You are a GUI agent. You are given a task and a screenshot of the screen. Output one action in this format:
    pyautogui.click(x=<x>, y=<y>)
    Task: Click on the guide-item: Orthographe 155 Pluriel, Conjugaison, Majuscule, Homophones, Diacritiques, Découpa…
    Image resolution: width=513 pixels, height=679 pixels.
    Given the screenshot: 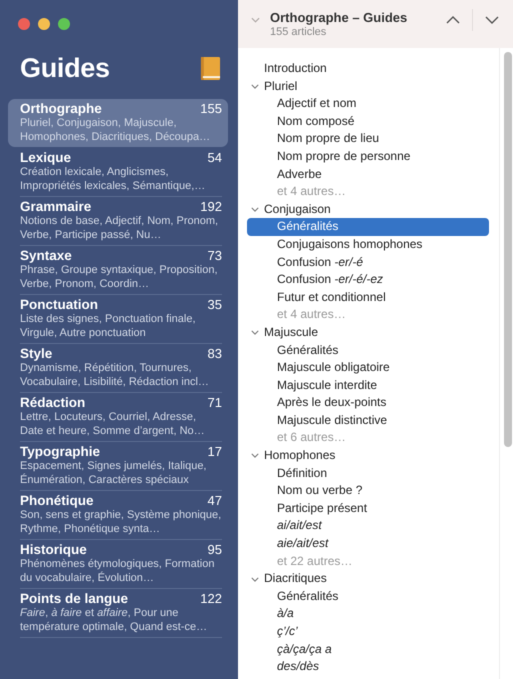 What is the action you would take?
    pyautogui.click(x=118, y=123)
    